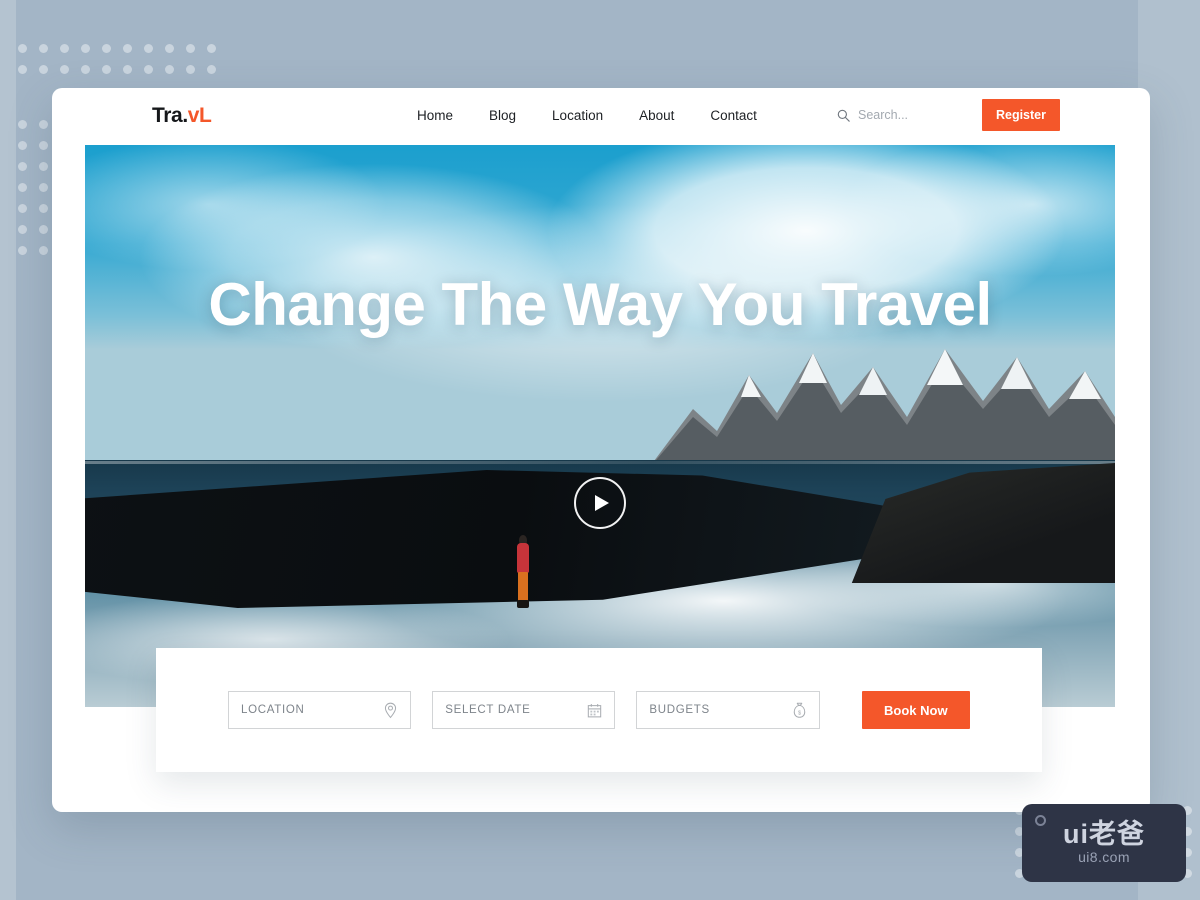  I want to click on search-box, so click(893, 115).